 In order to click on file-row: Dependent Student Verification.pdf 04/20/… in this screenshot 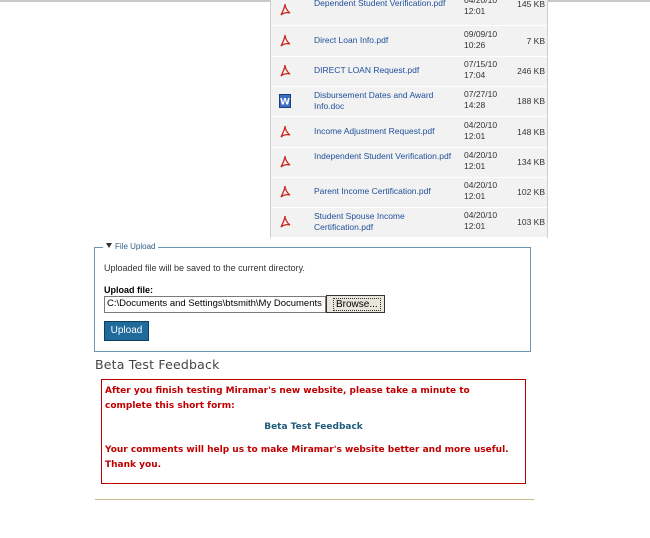, I will do `click(409, 13)`.